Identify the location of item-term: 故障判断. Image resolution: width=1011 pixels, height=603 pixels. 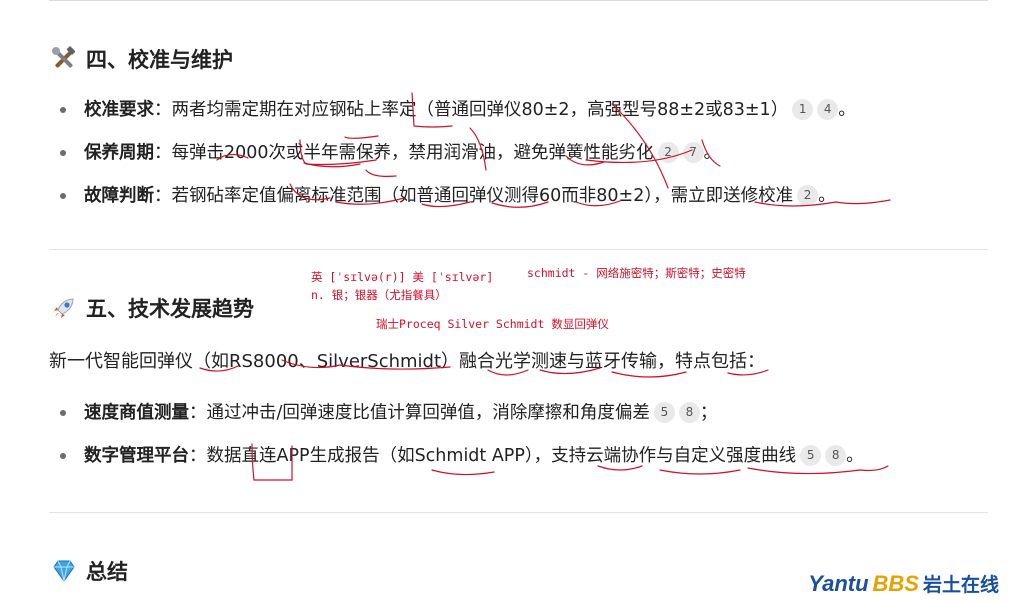
(119, 196).